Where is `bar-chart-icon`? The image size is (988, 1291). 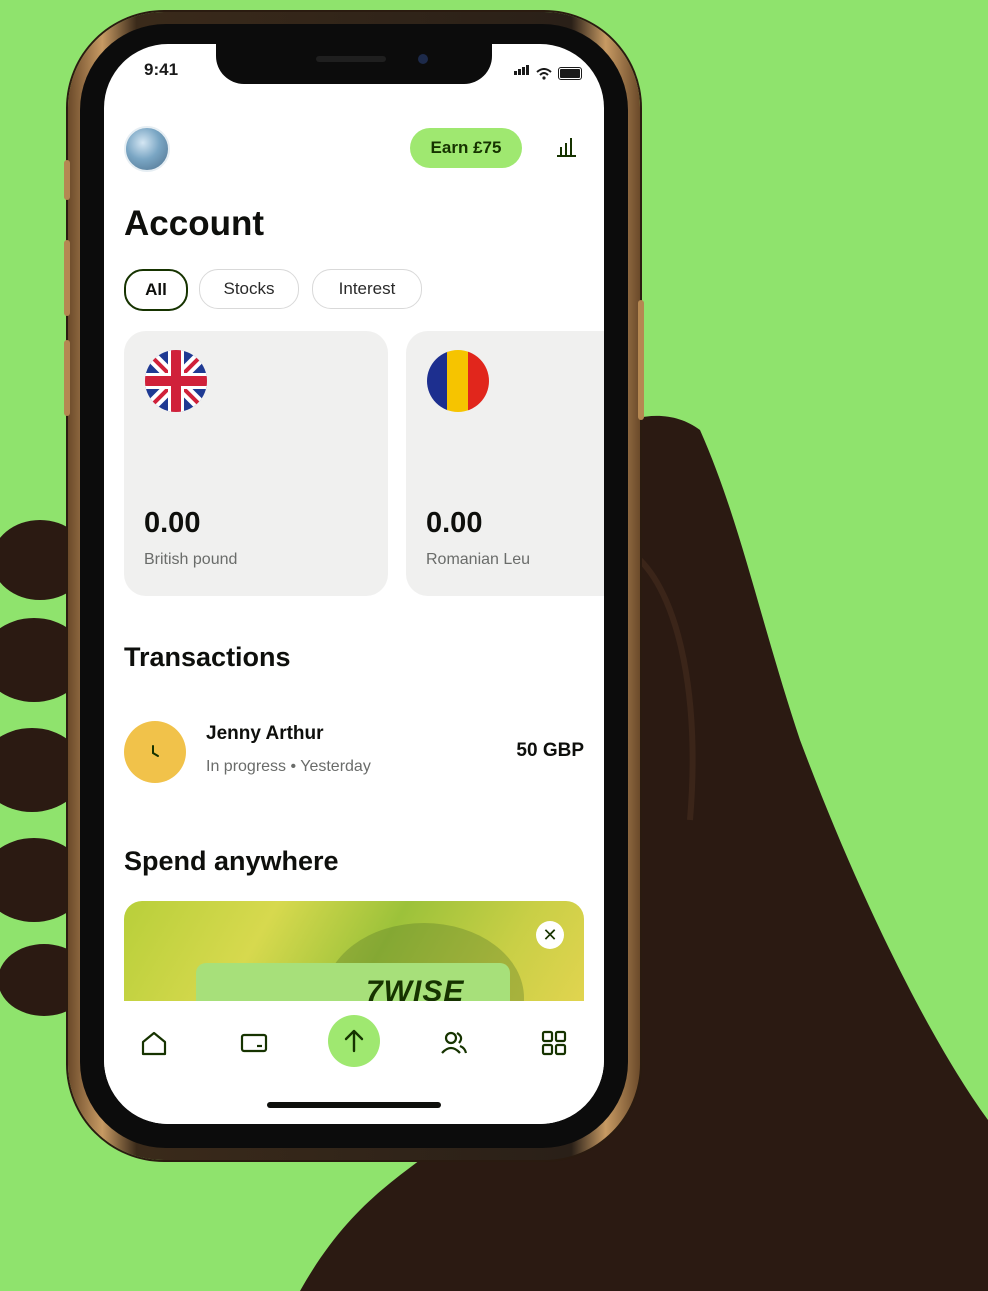 bar-chart-icon is located at coordinates (566, 146).